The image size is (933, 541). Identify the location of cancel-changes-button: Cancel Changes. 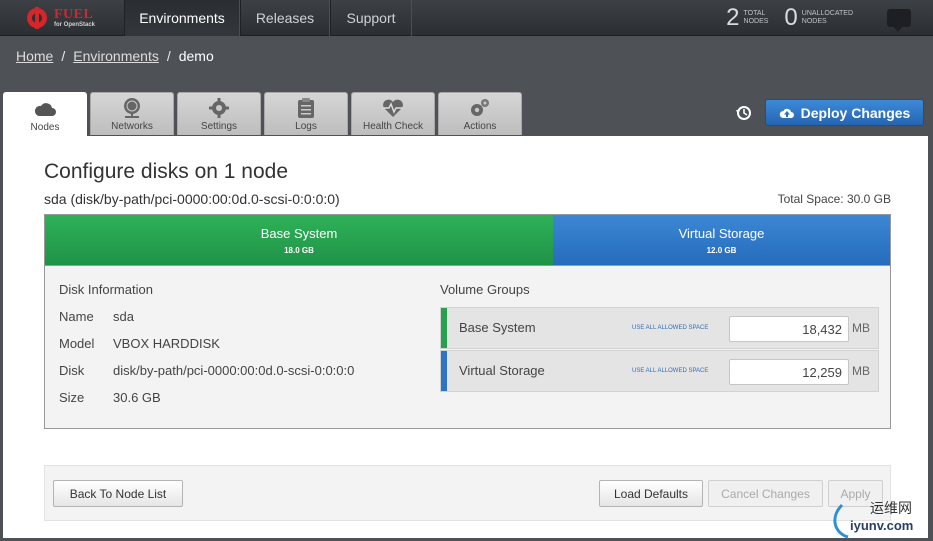
(765, 493).